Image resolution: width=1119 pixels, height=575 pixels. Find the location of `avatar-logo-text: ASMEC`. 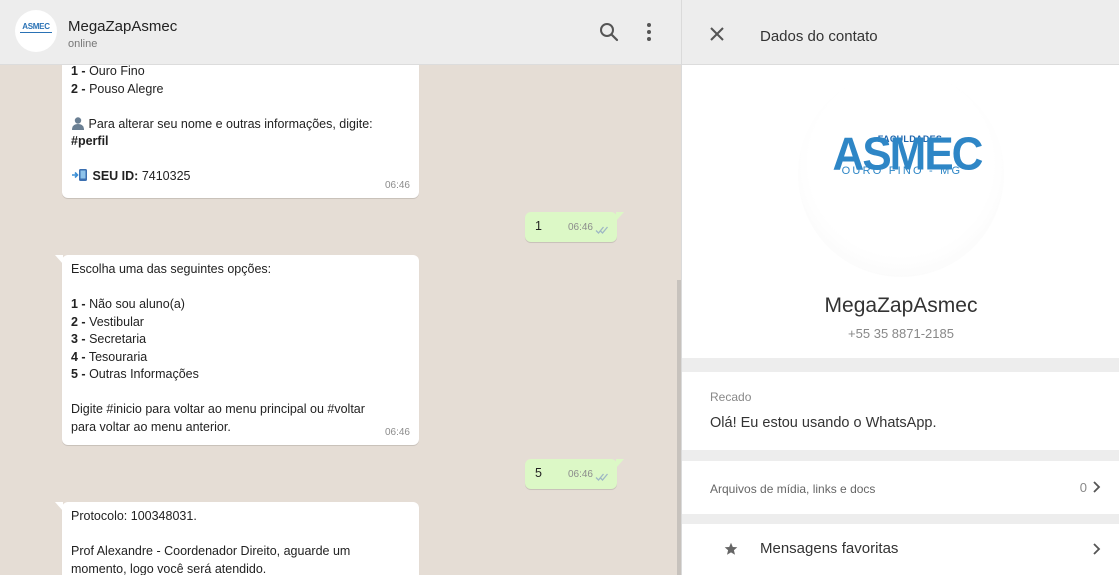

avatar-logo-text: ASMEC is located at coordinates (36, 26).